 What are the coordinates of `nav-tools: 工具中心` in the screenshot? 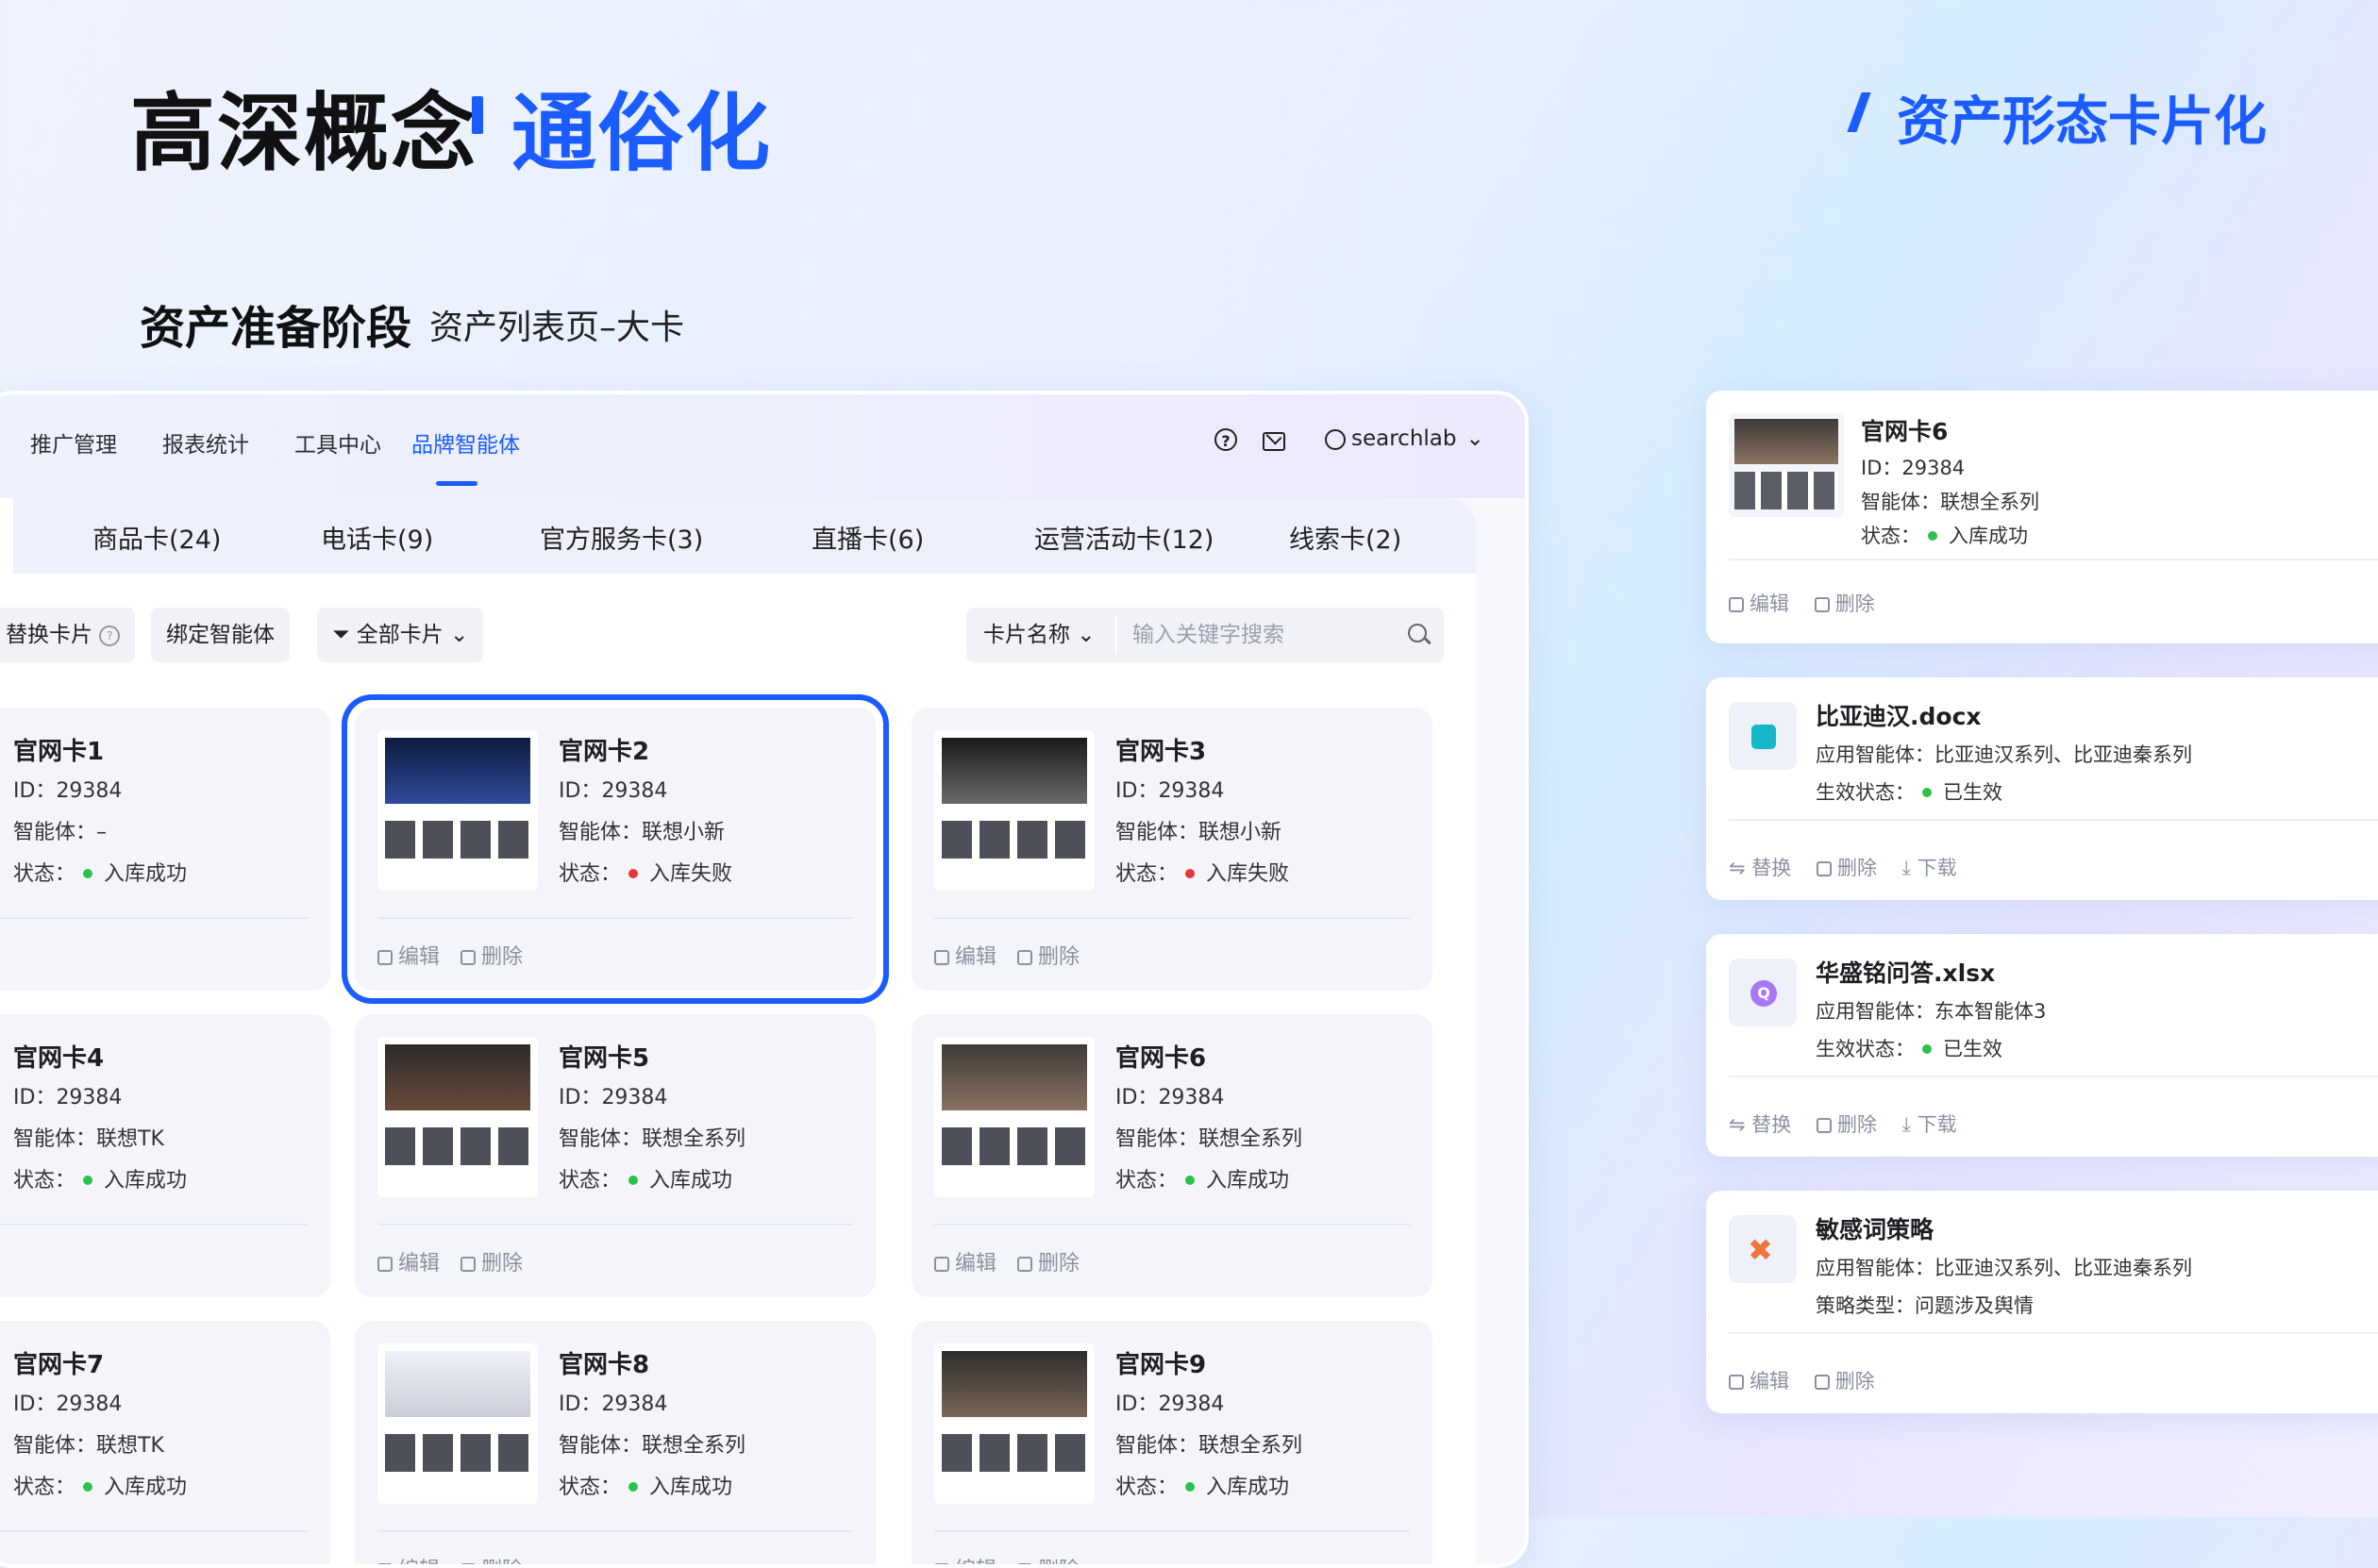 It's located at (337, 442).